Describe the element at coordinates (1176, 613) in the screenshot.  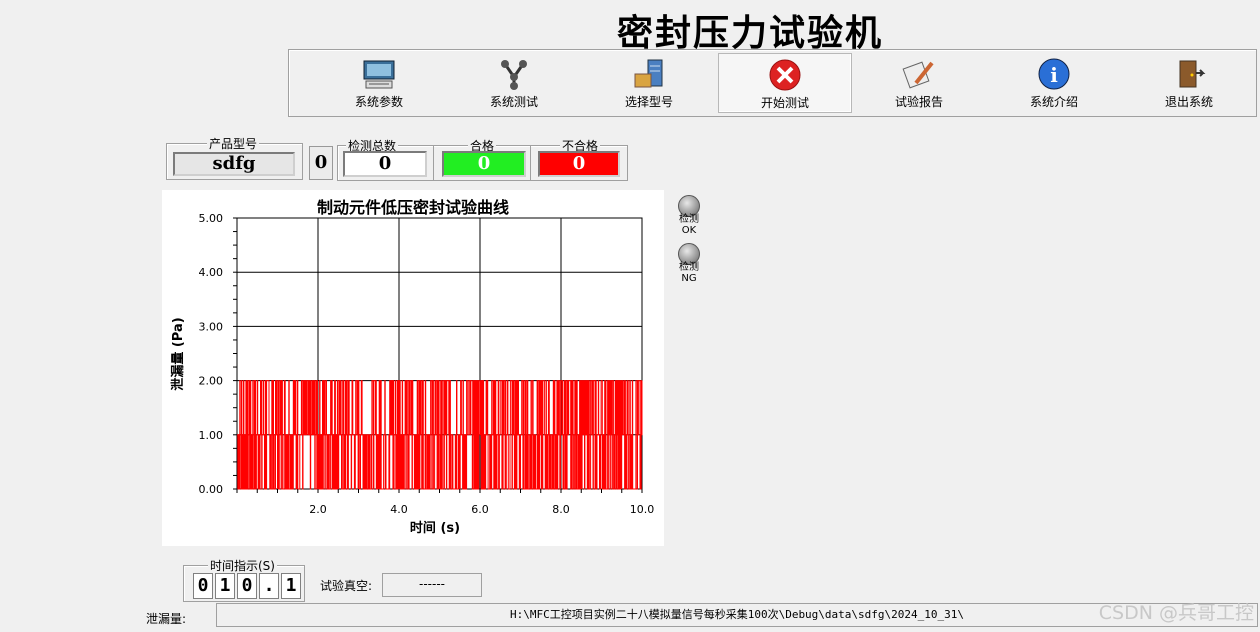
I see `watermark: CSDN @兵哥工控` at that location.